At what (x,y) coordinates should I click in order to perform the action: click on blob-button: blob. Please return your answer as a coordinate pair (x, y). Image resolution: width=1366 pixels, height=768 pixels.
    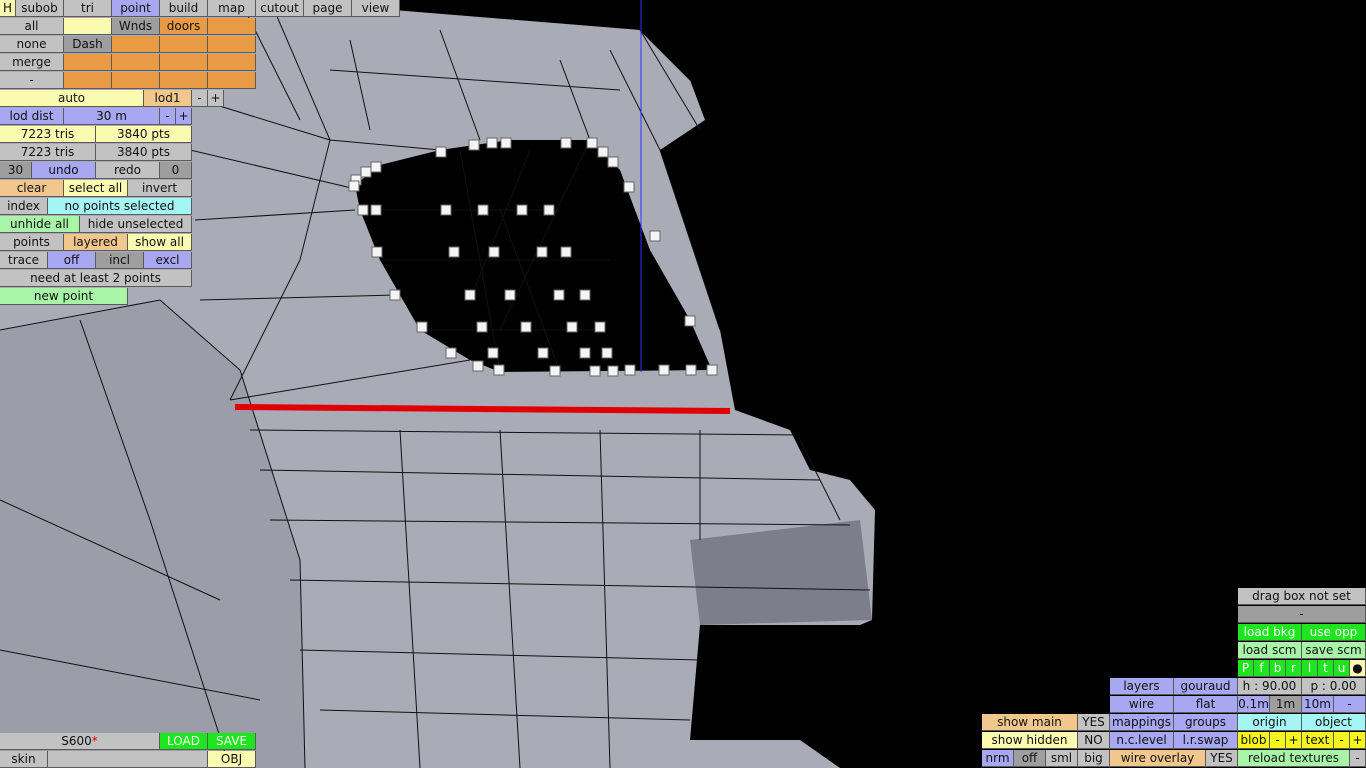
    Looking at the image, I should click on (1254, 740).